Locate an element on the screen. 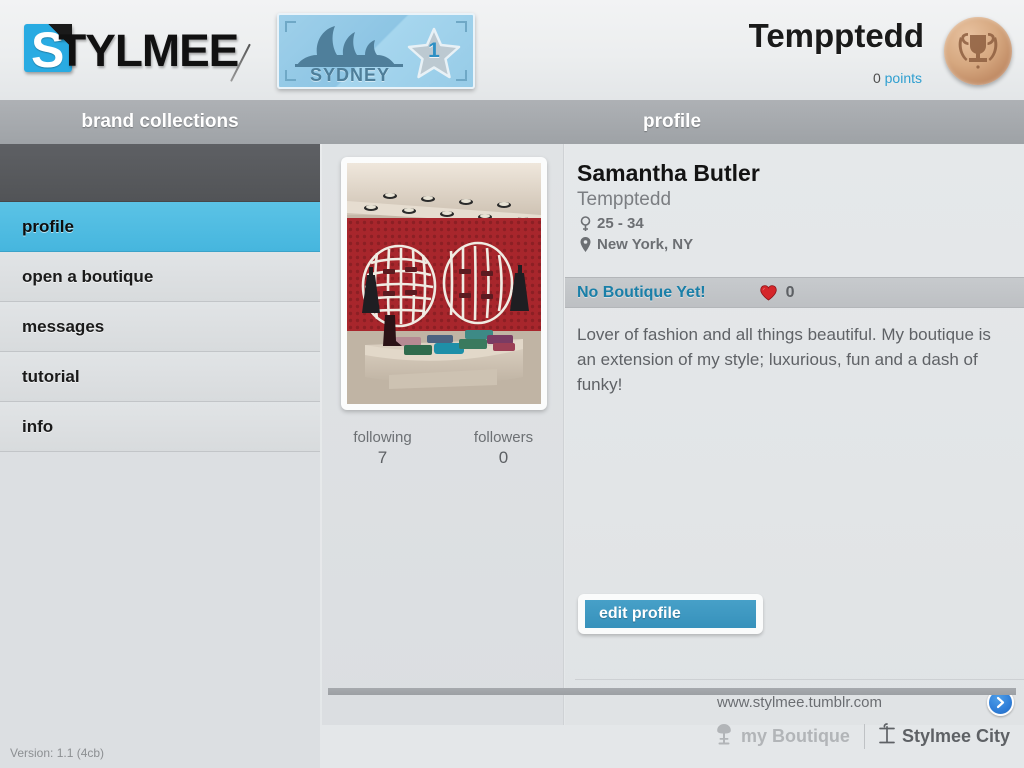  trophy-icon is located at coordinates (978, 51).